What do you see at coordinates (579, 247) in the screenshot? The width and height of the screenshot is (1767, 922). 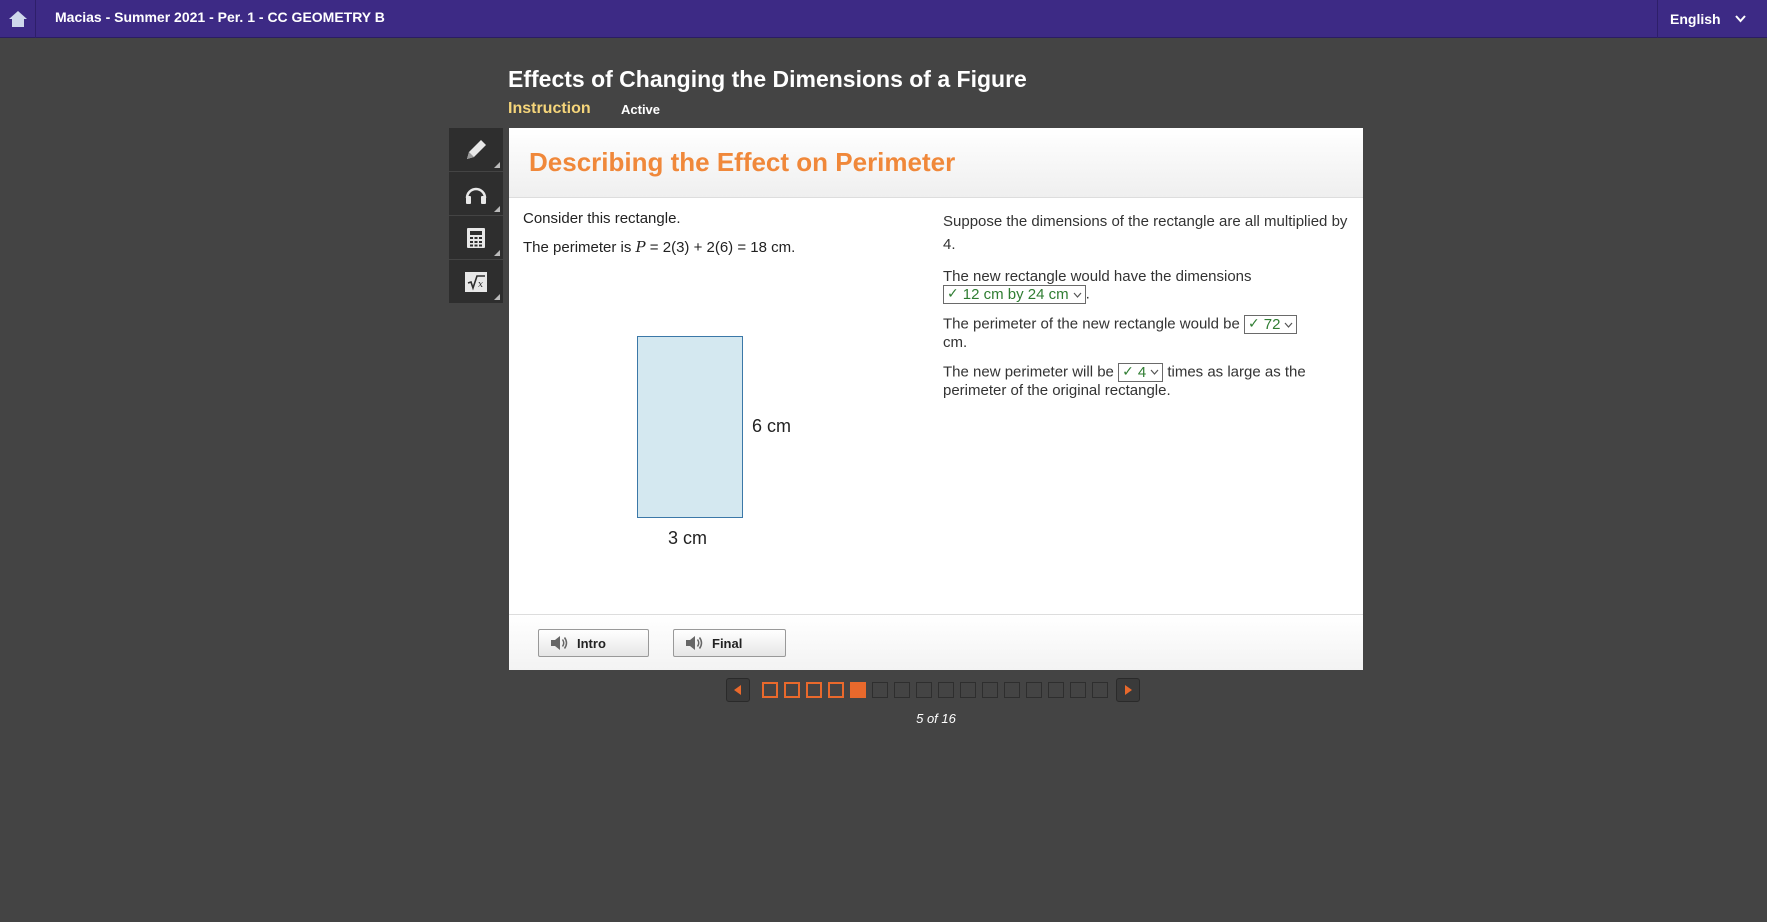 I see `perimeter-prefix: The perimeter is` at bounding box center [579, 247].